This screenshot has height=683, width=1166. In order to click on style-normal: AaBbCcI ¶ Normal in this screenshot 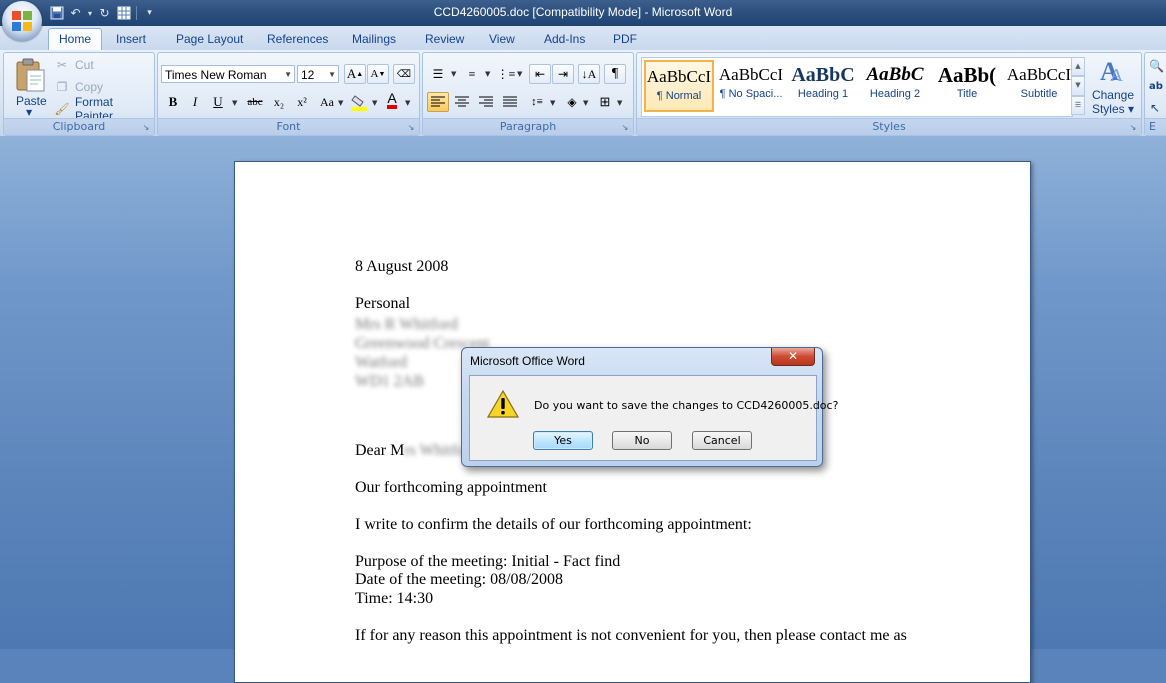, I will do `click(679, 86)`.